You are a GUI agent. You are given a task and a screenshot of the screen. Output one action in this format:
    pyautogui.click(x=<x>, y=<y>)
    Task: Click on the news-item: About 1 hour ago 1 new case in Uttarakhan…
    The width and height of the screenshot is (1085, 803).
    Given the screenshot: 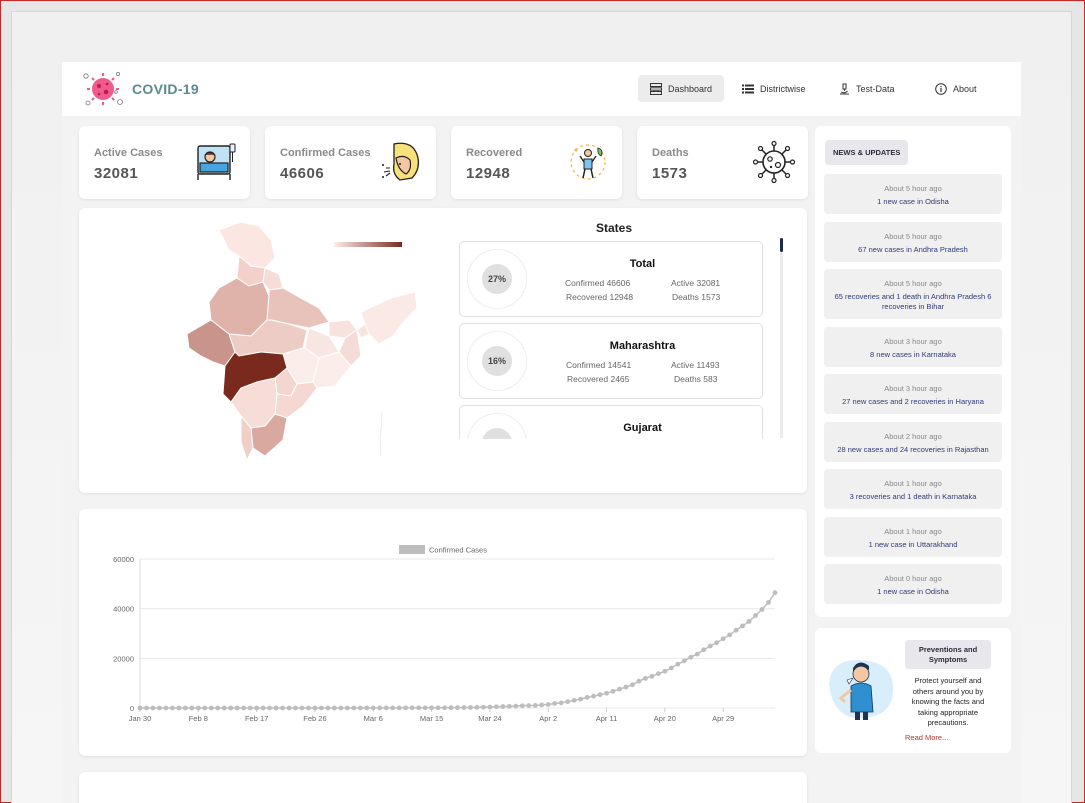 What is the action you would take?
    pyautogui.click(x=913, y=536)
    